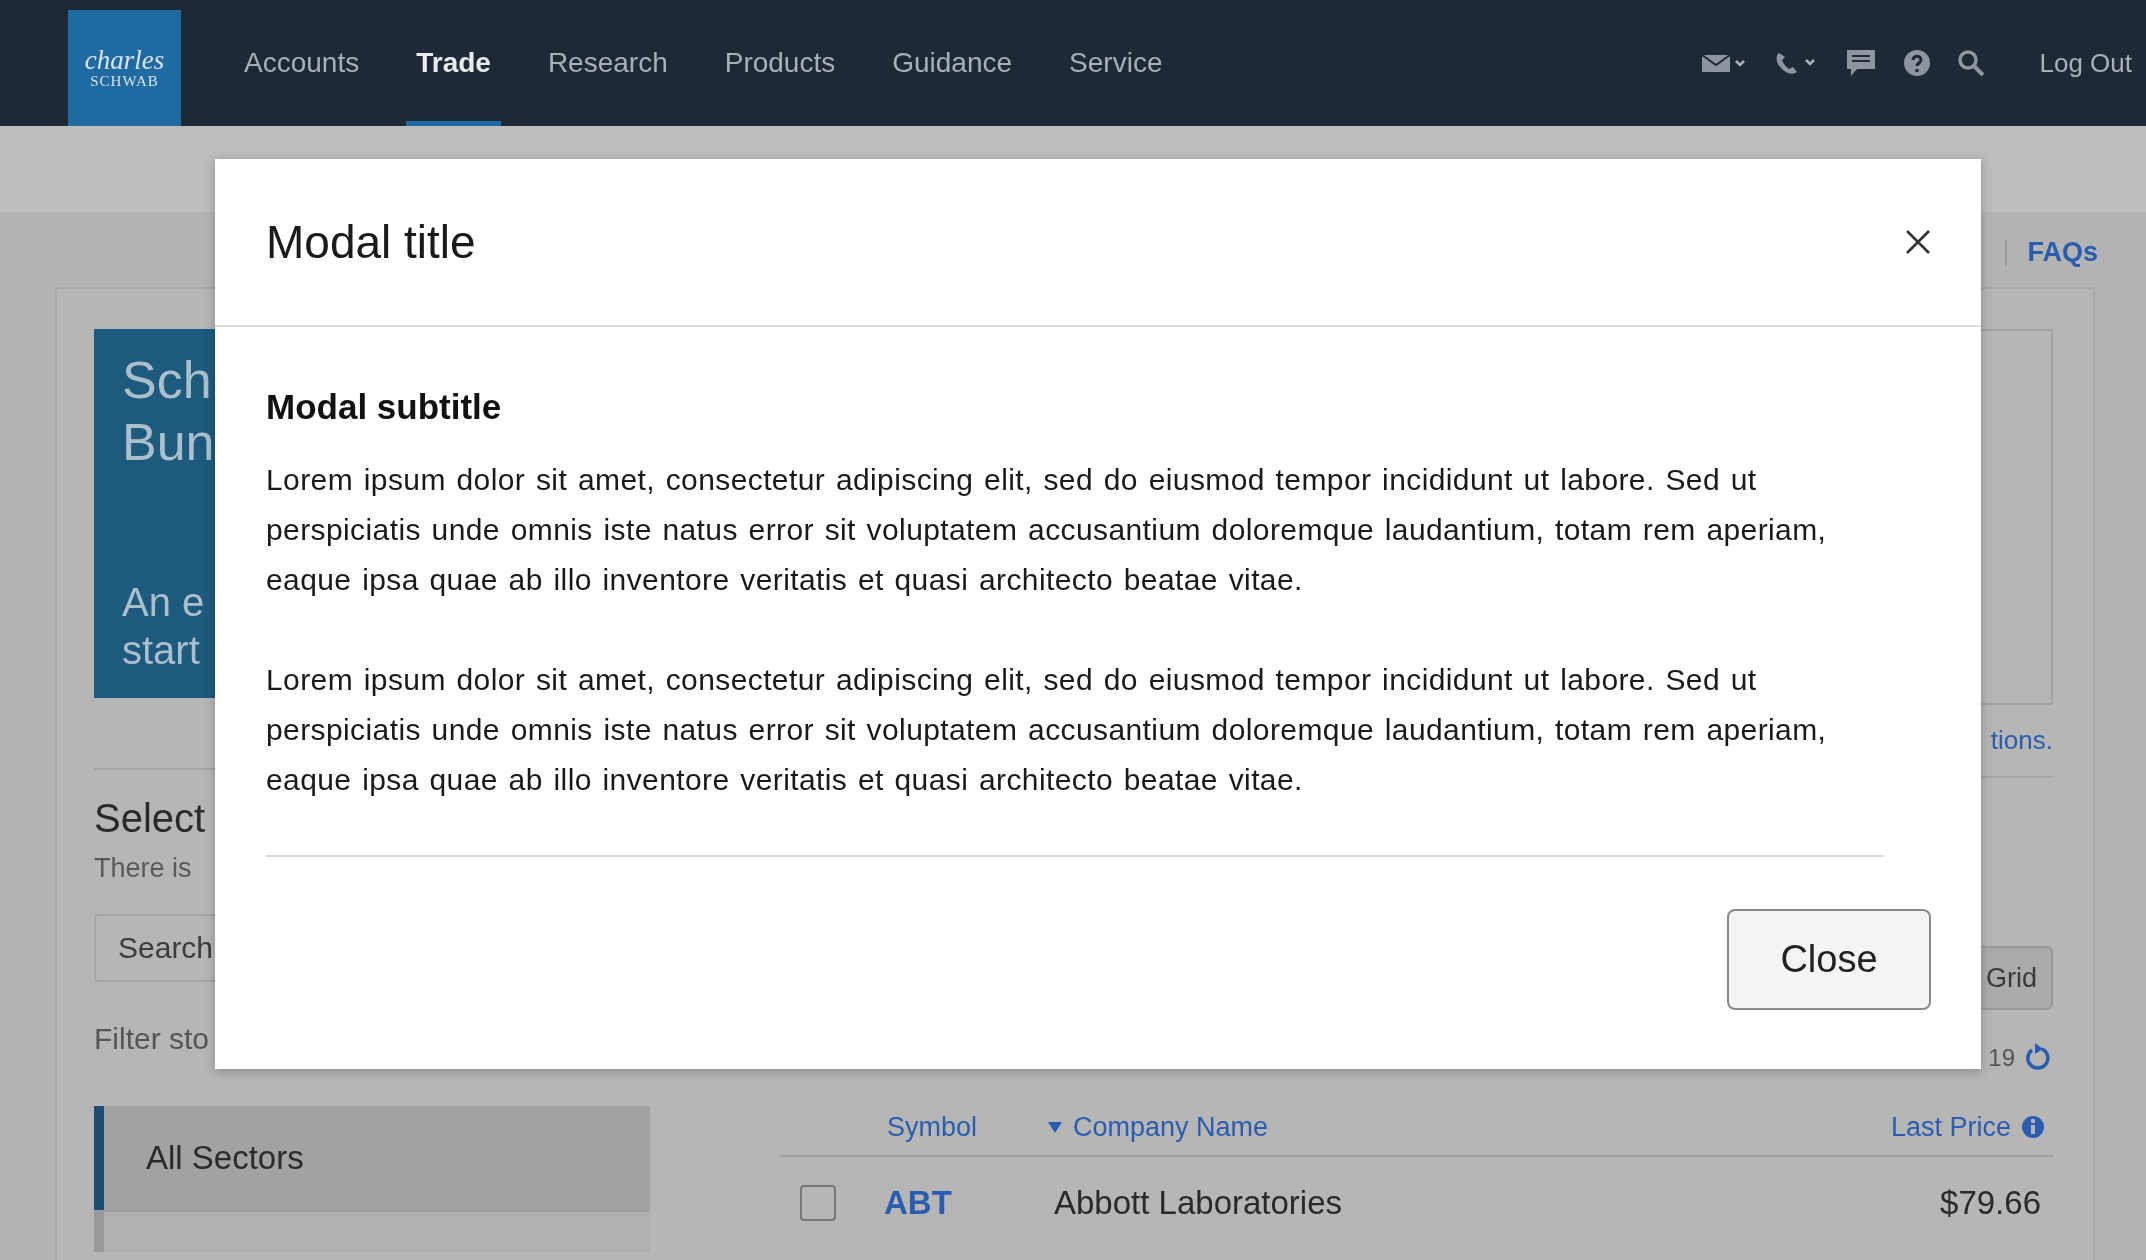  What do you see at coordinates (150, 818) in the screenshot?
I see `section-title: Select` at bounding box center [150, 818].